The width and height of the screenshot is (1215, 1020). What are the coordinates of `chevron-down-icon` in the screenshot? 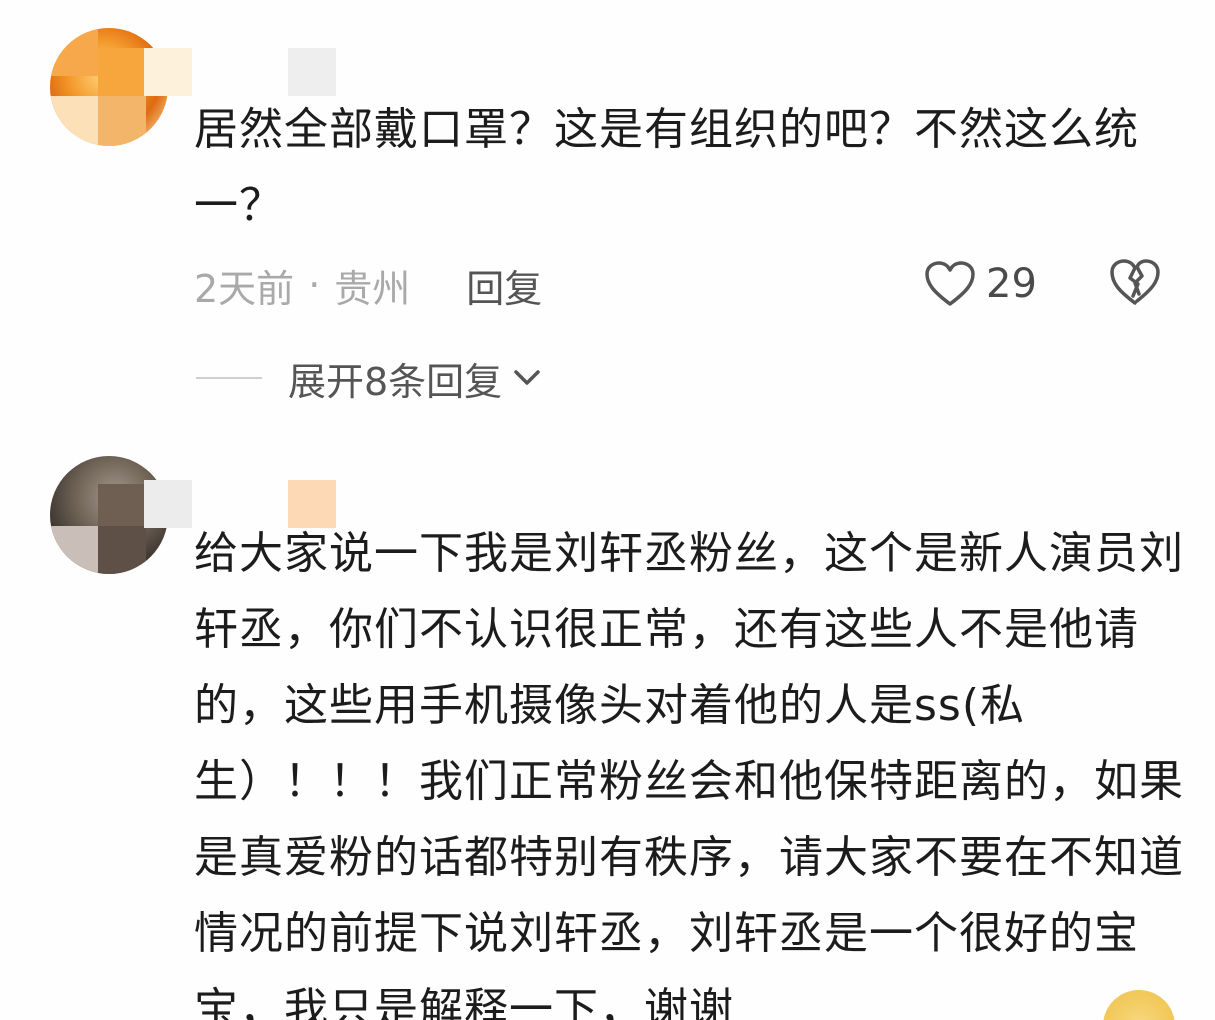 It's located at (527, 377).